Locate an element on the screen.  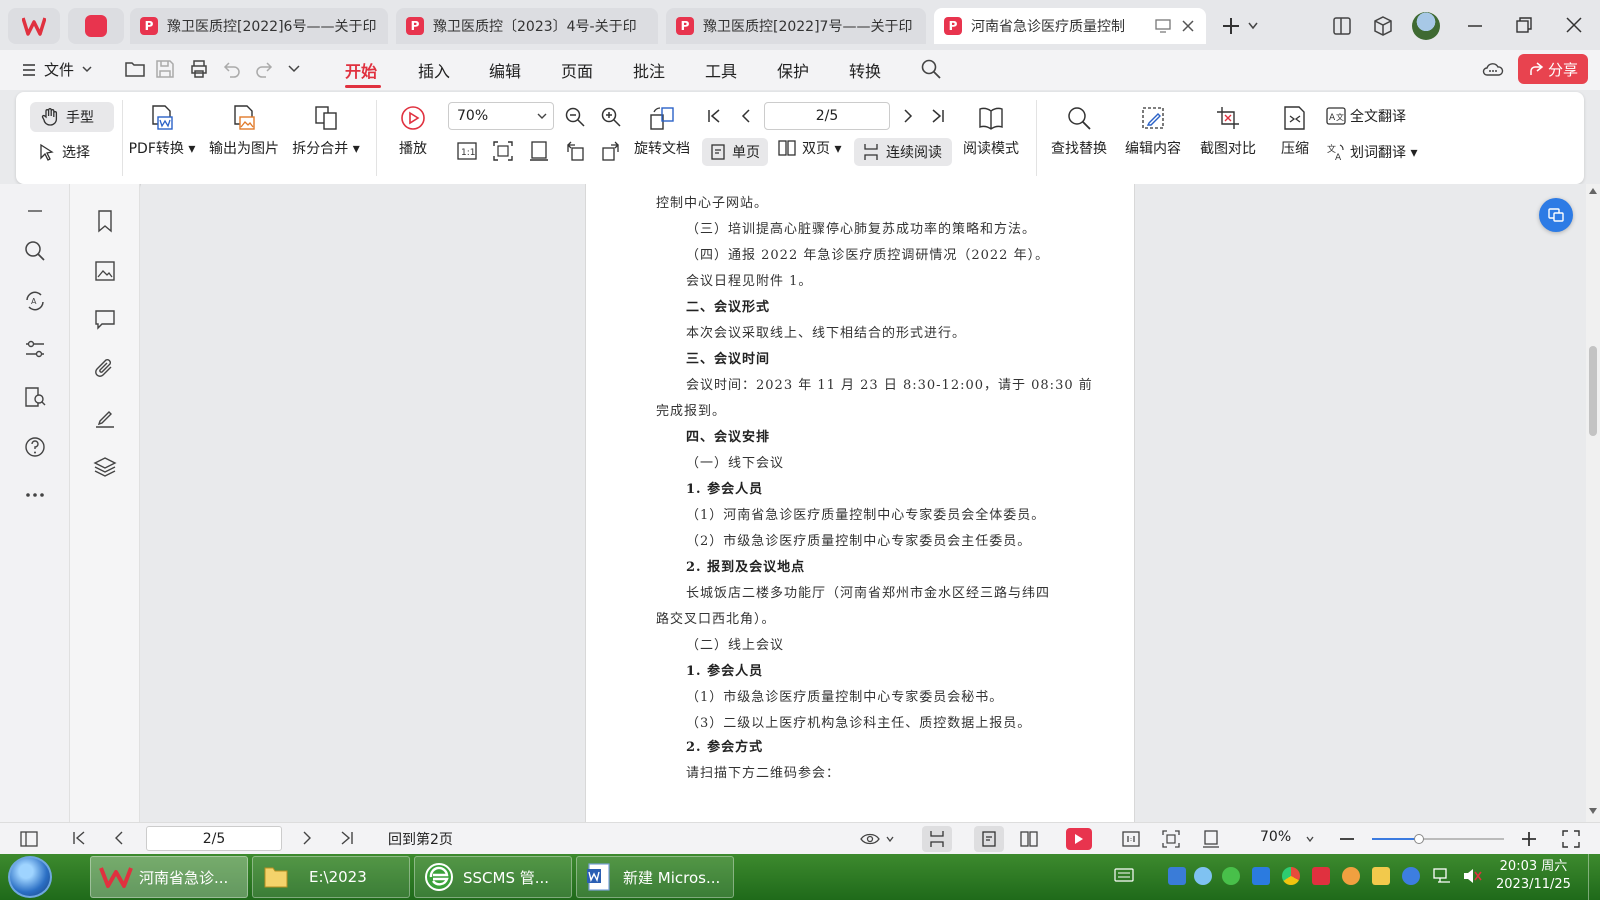
zoom-out-icon is located at coordinates (575, 117).